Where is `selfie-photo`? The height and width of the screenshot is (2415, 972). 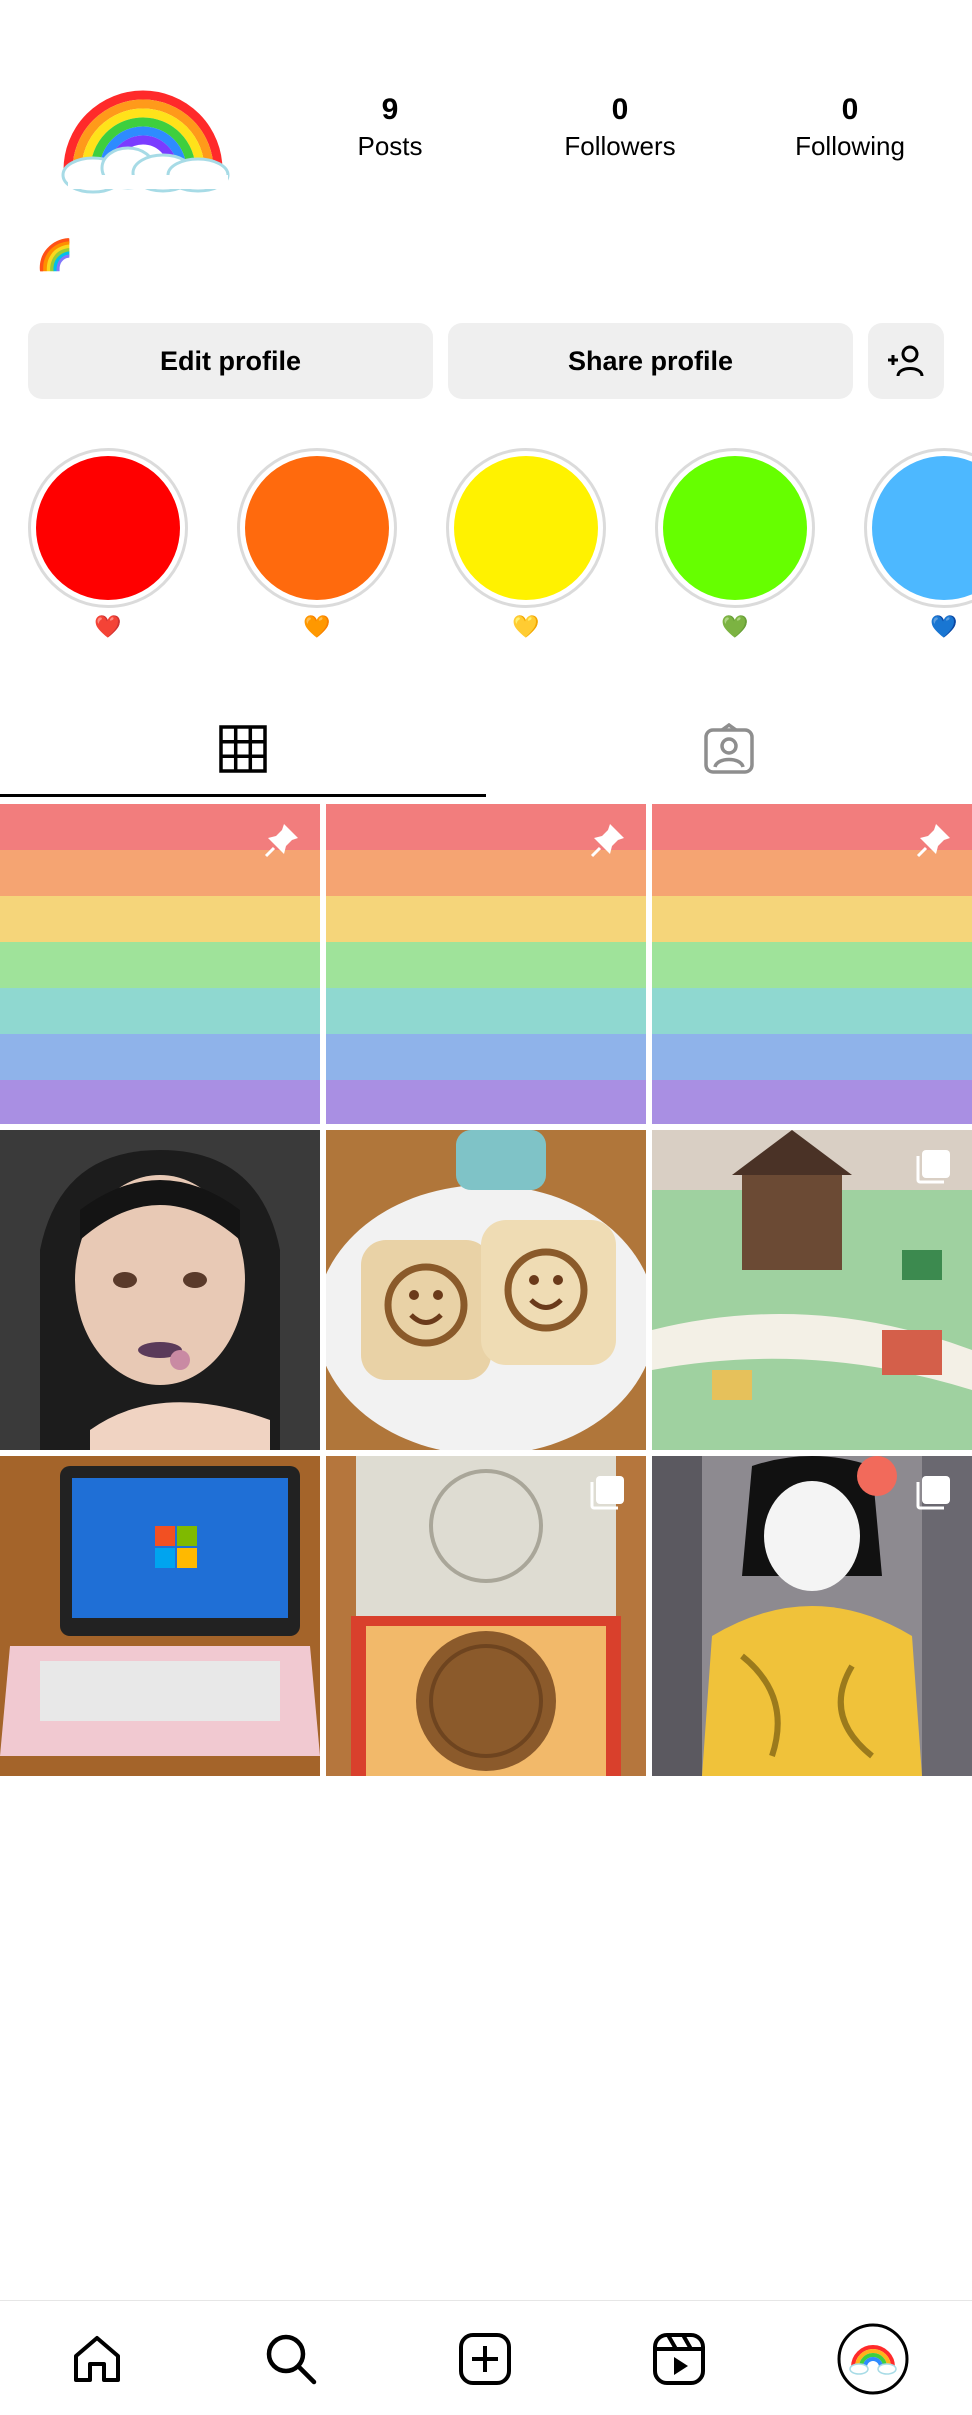
selfie-photo is located at coordinates (160, 1290).